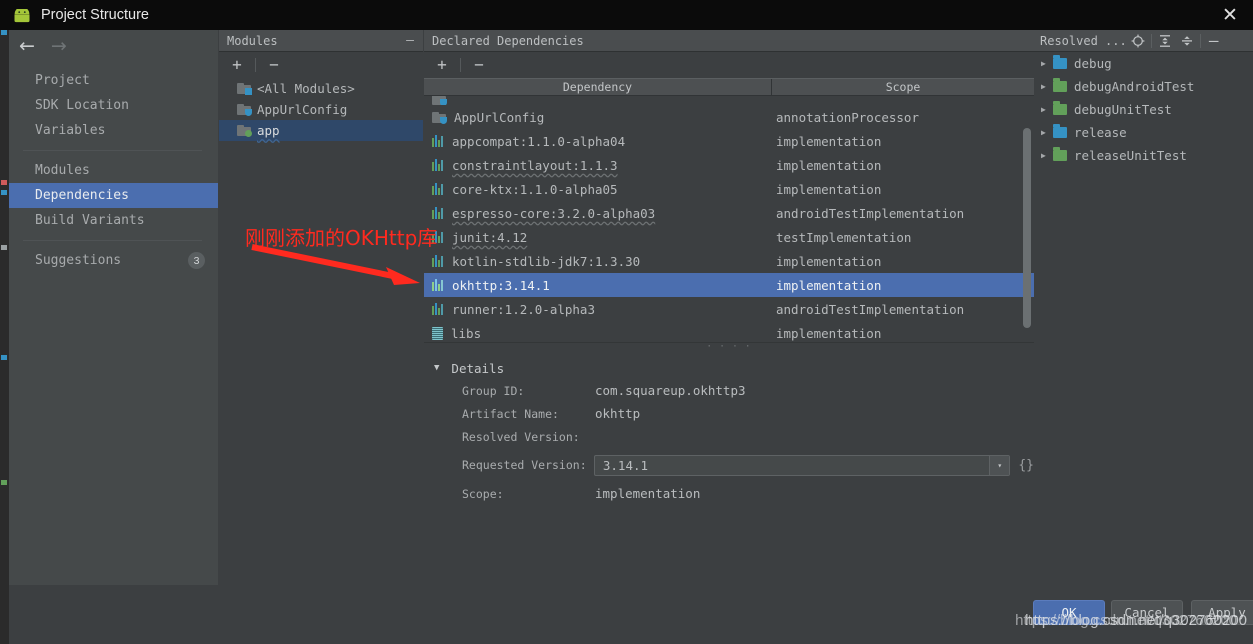 The width and height of the screenshot is (1253, 644). Describe the element at coordinates (535, 165) in the screenshot. I see `dependency-name: constraintlayout:1.1.3` at that location.